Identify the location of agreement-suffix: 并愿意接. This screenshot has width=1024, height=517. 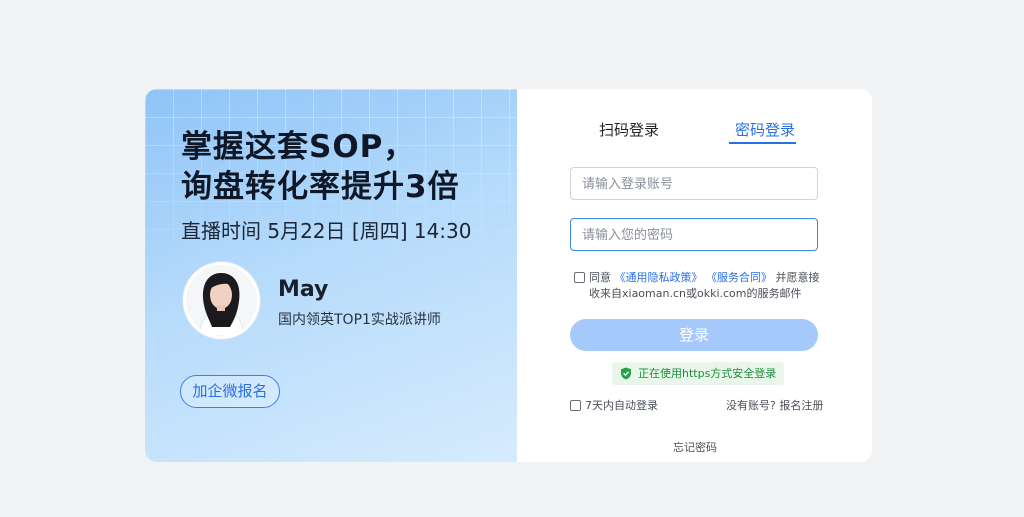
(797, 277).